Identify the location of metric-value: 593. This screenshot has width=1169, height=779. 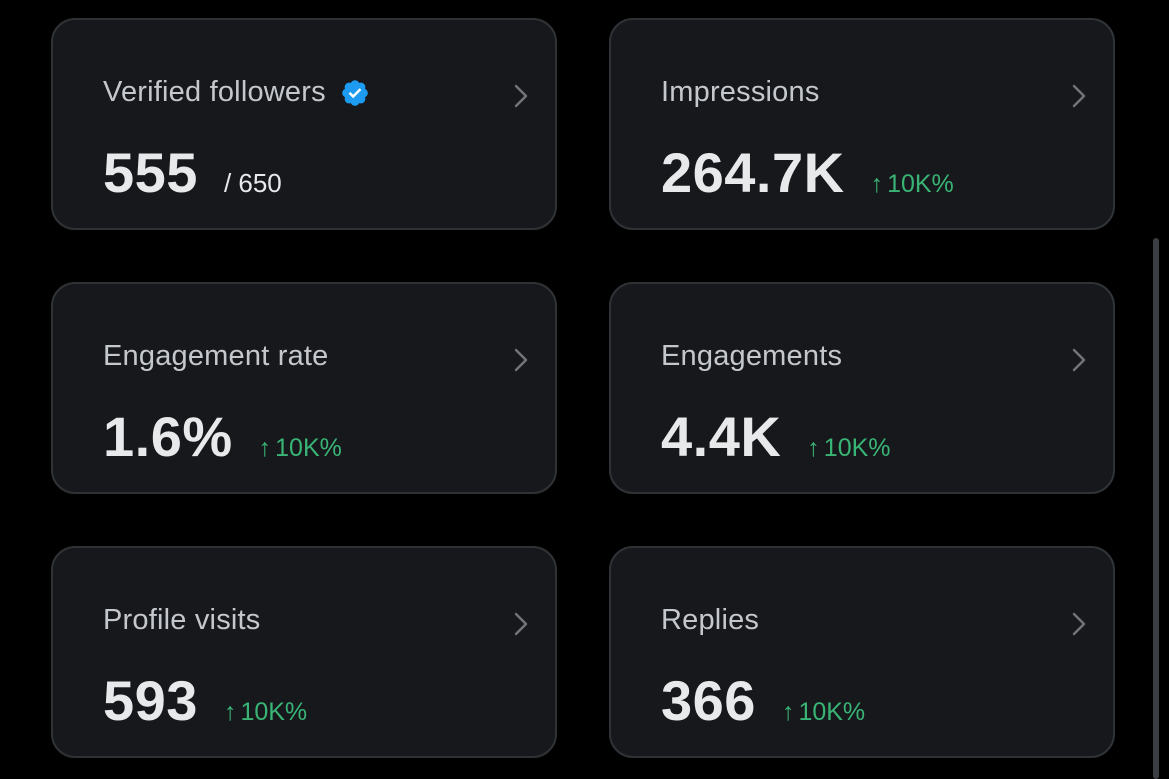
(150, 700).